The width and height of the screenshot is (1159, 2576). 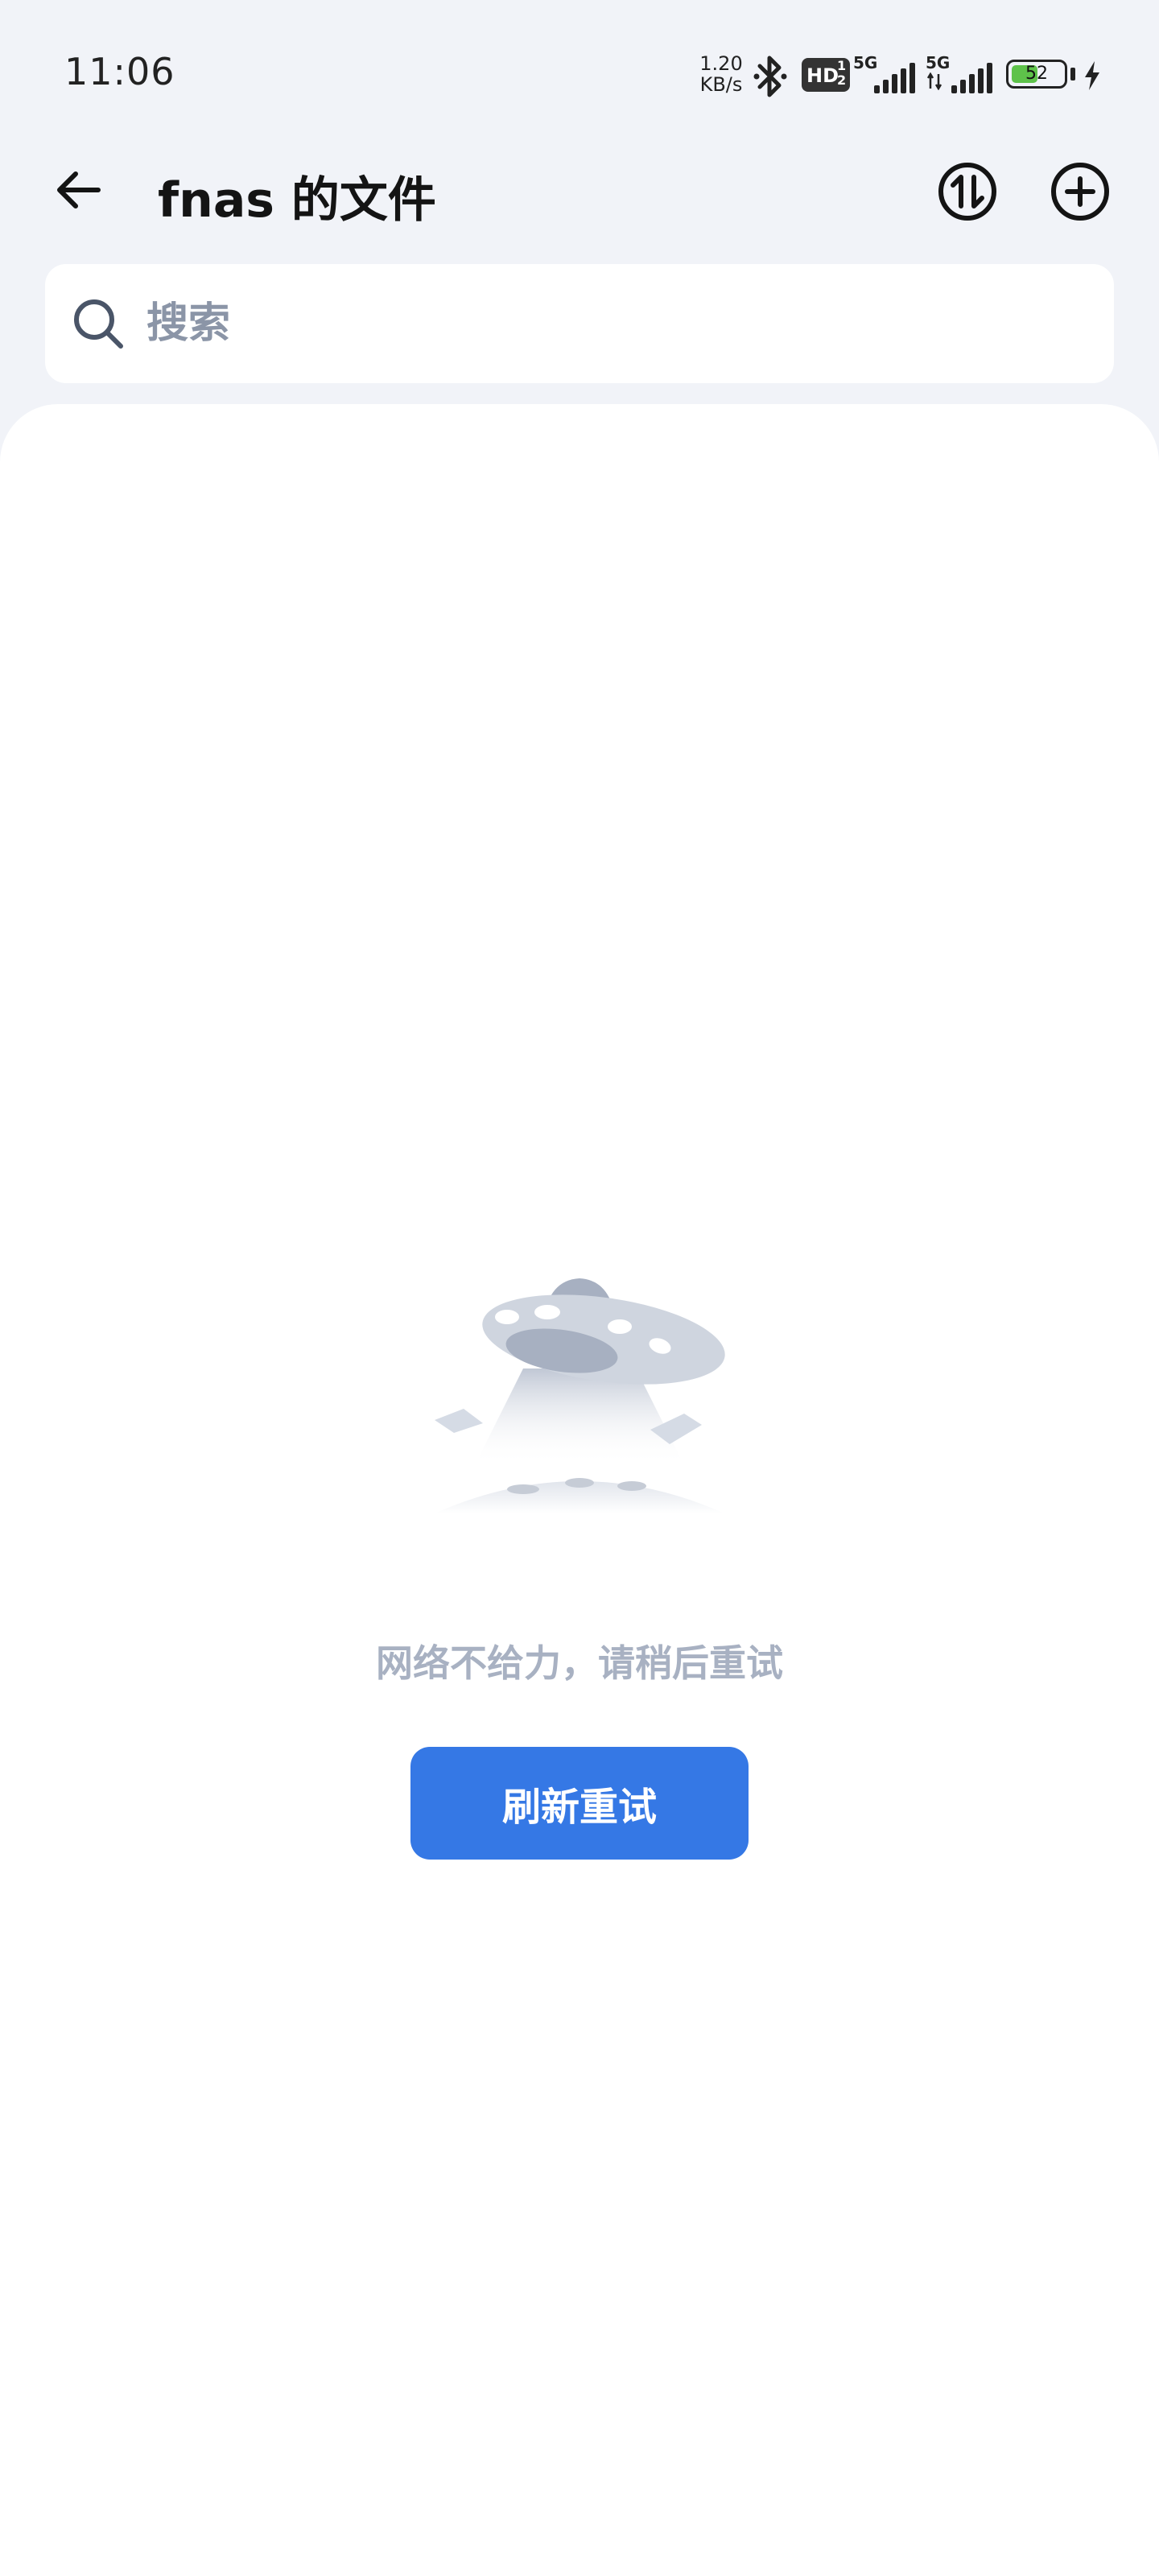 I want to click on hd-voice-icon: HD 1 2, so click(x=826, y=75).